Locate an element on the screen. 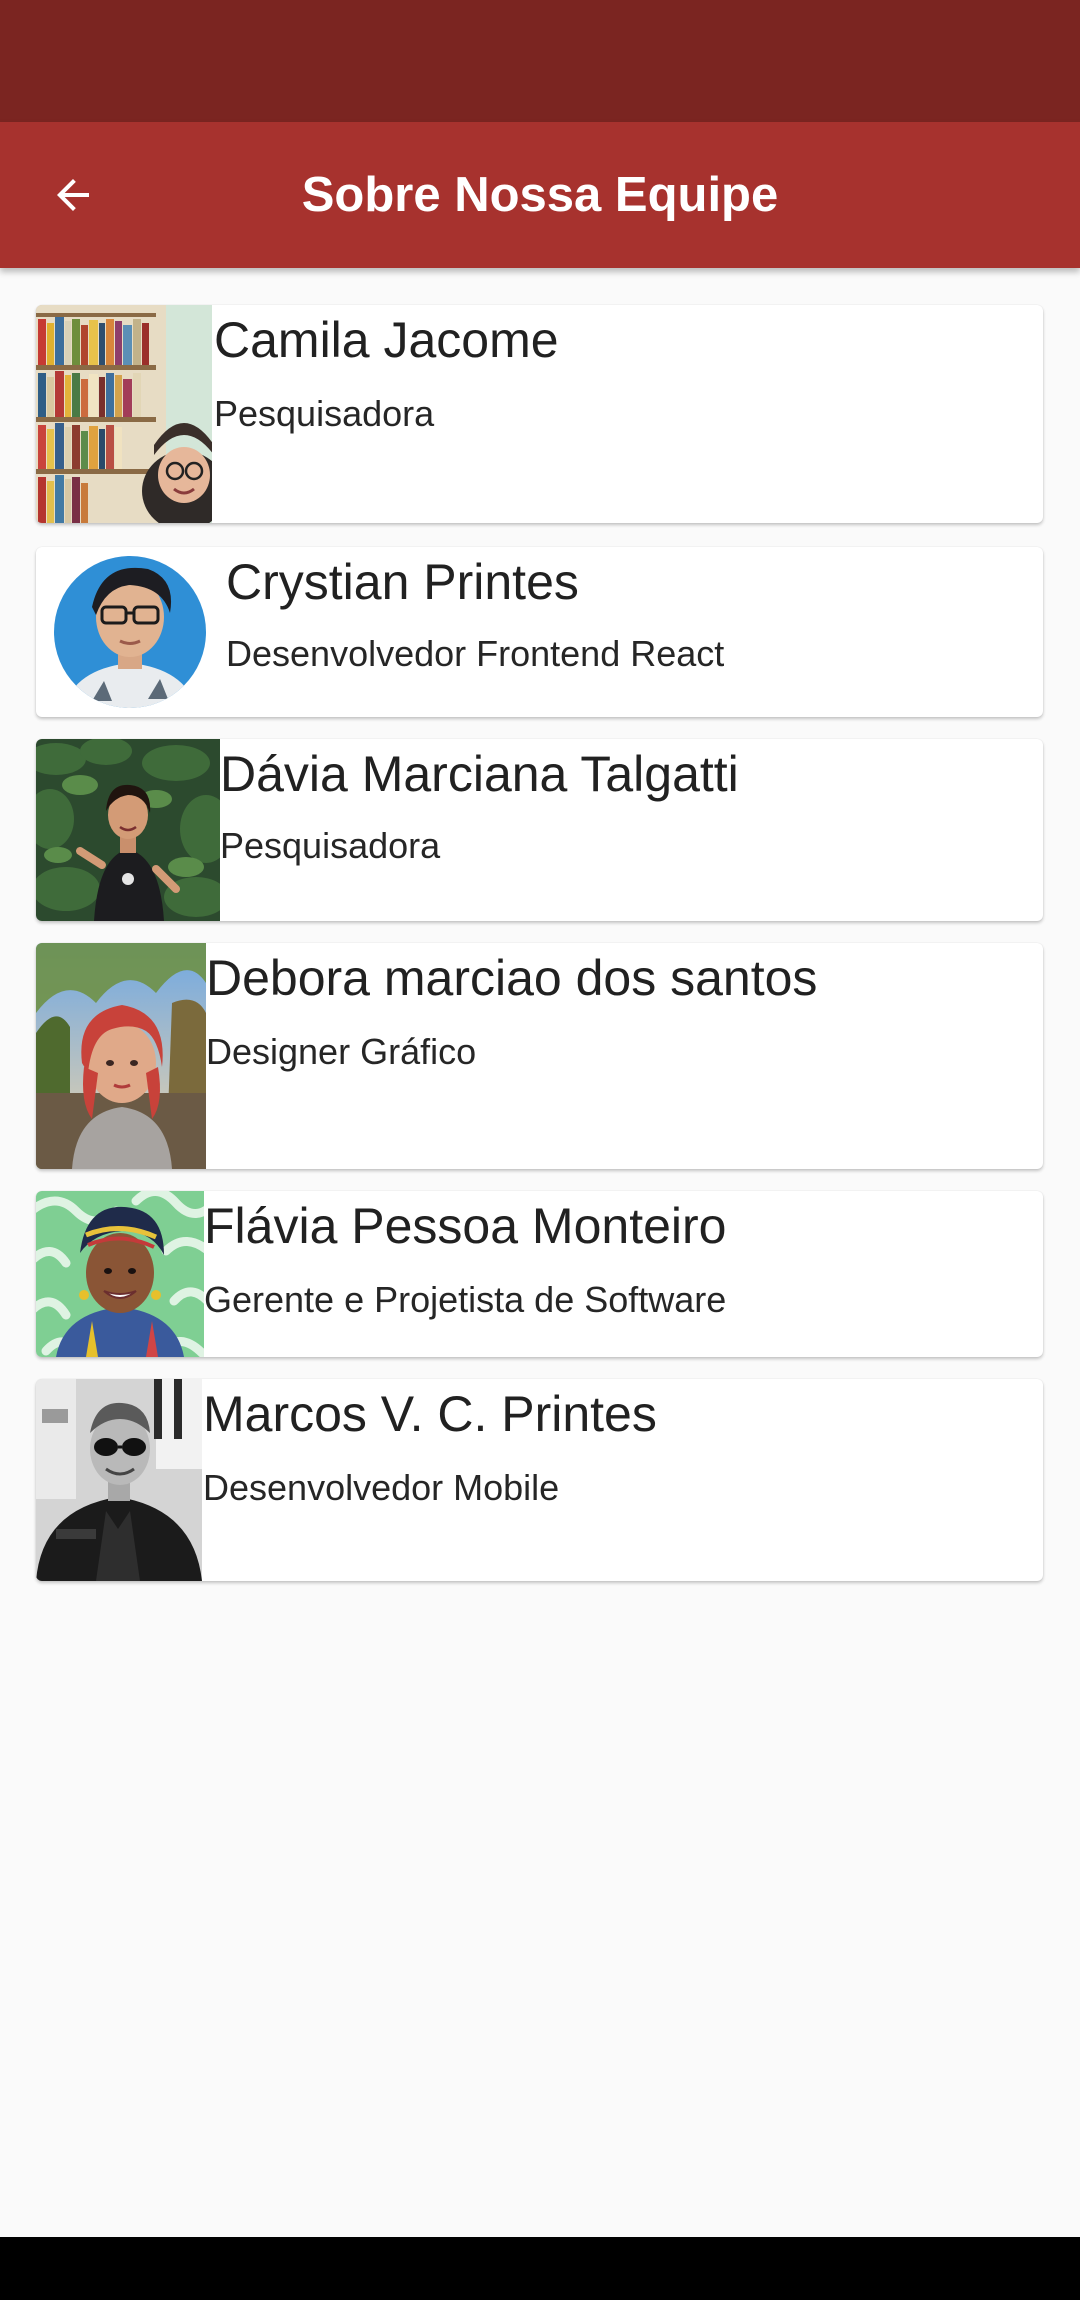  page-title: Sobre Nossa Equipe is located at coordinates (540, 195).